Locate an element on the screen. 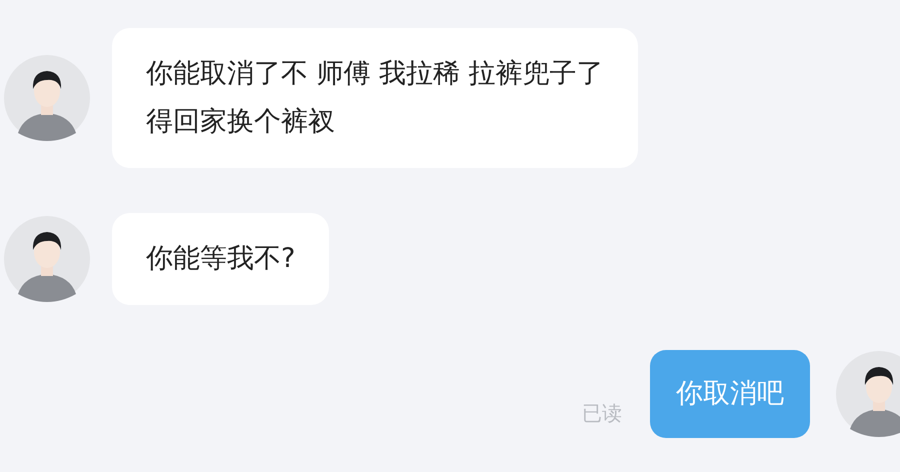 The width and height of the screenshot is (900, 472). message-text: 你取消吧 is located at coordinates (730, 394).